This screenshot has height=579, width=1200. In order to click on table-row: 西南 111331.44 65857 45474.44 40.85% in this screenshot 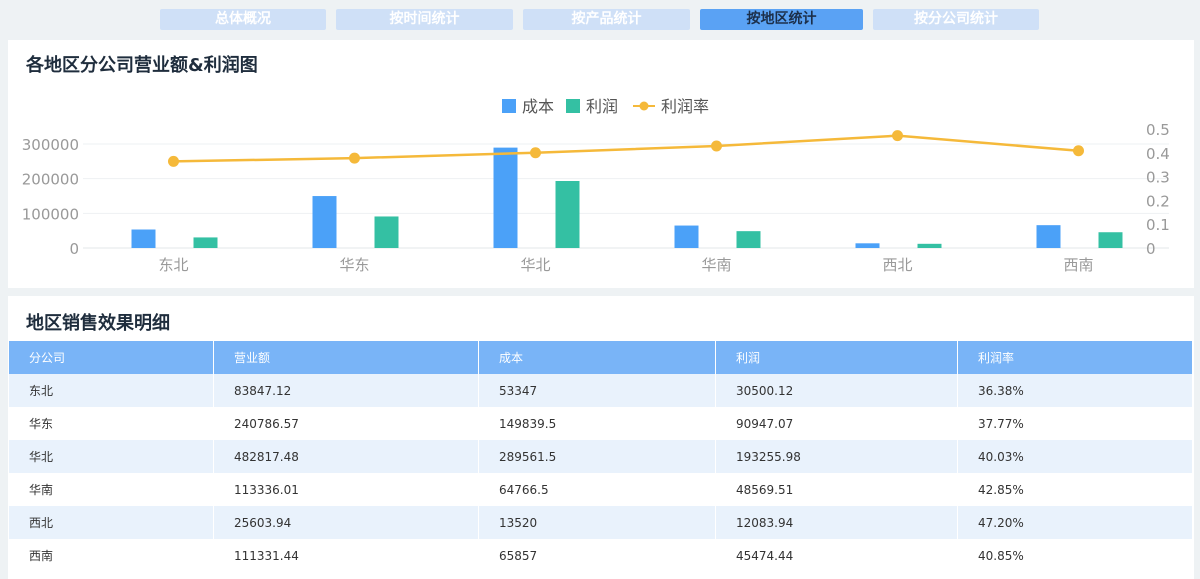, I will do `click(601, 555)`.